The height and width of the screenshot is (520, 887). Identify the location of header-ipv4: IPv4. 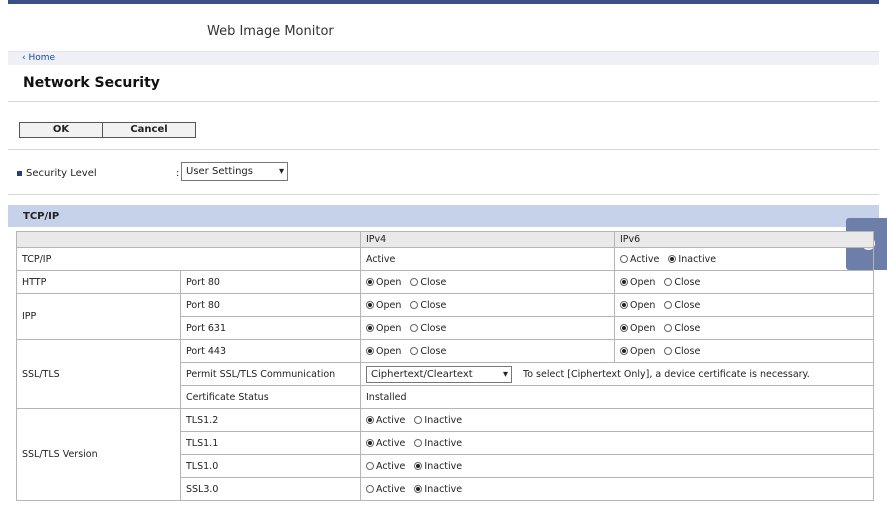
(487, 239).